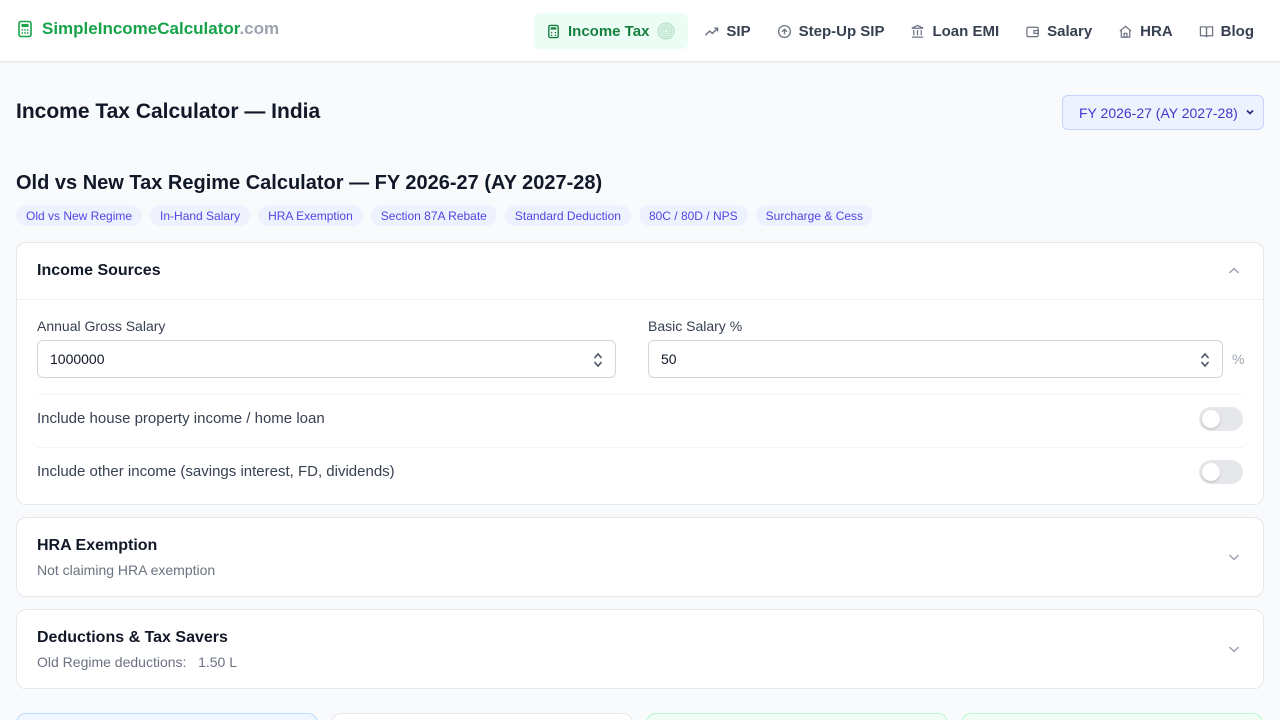 The width and height of the screenshot is (1280, 720). I want to click on tag: Surcharge & Cess, so click(814, 215).